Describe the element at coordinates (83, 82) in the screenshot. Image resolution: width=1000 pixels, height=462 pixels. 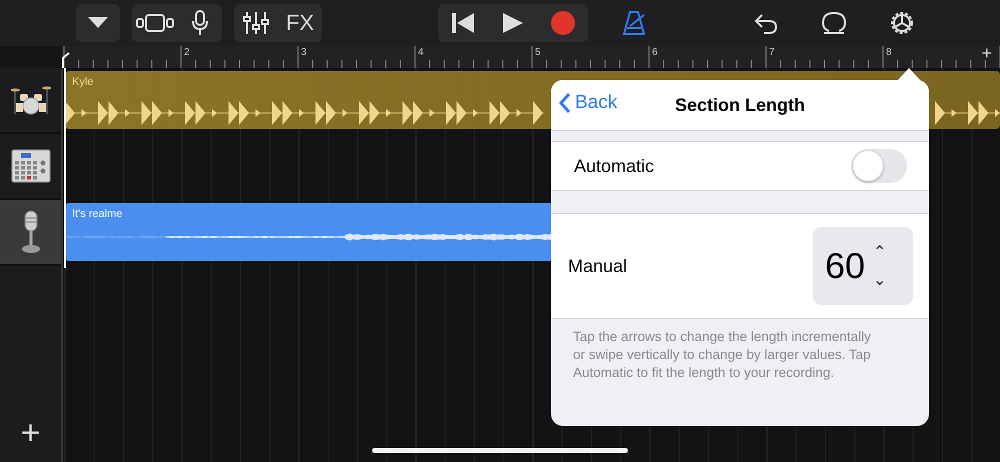
I see `region-name: Kyle` at that location.